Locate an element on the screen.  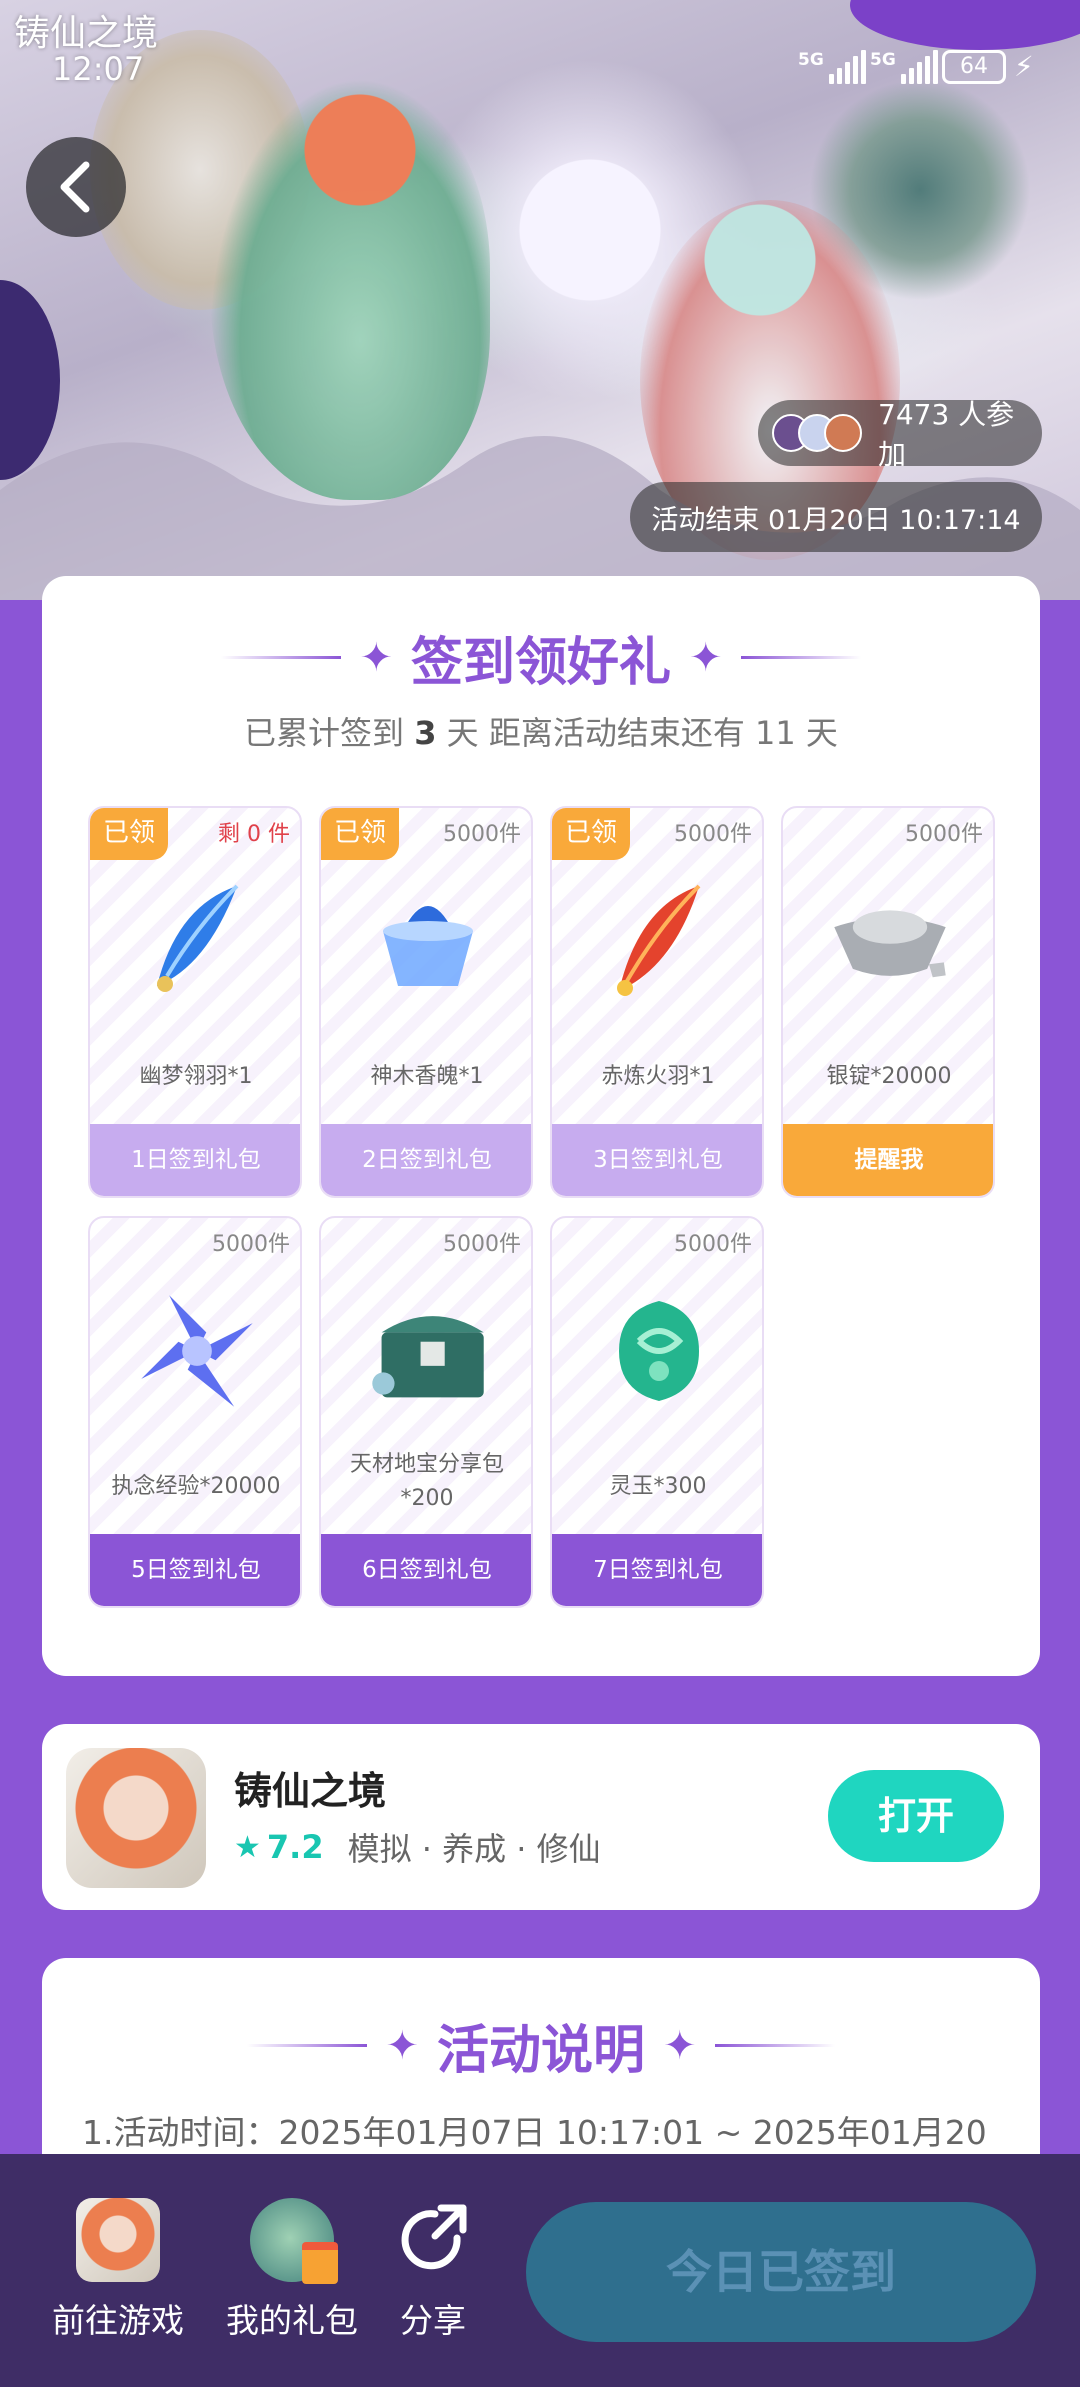
gift-status-button: 1日签到礼包 is located at coordinates (195, 1160).